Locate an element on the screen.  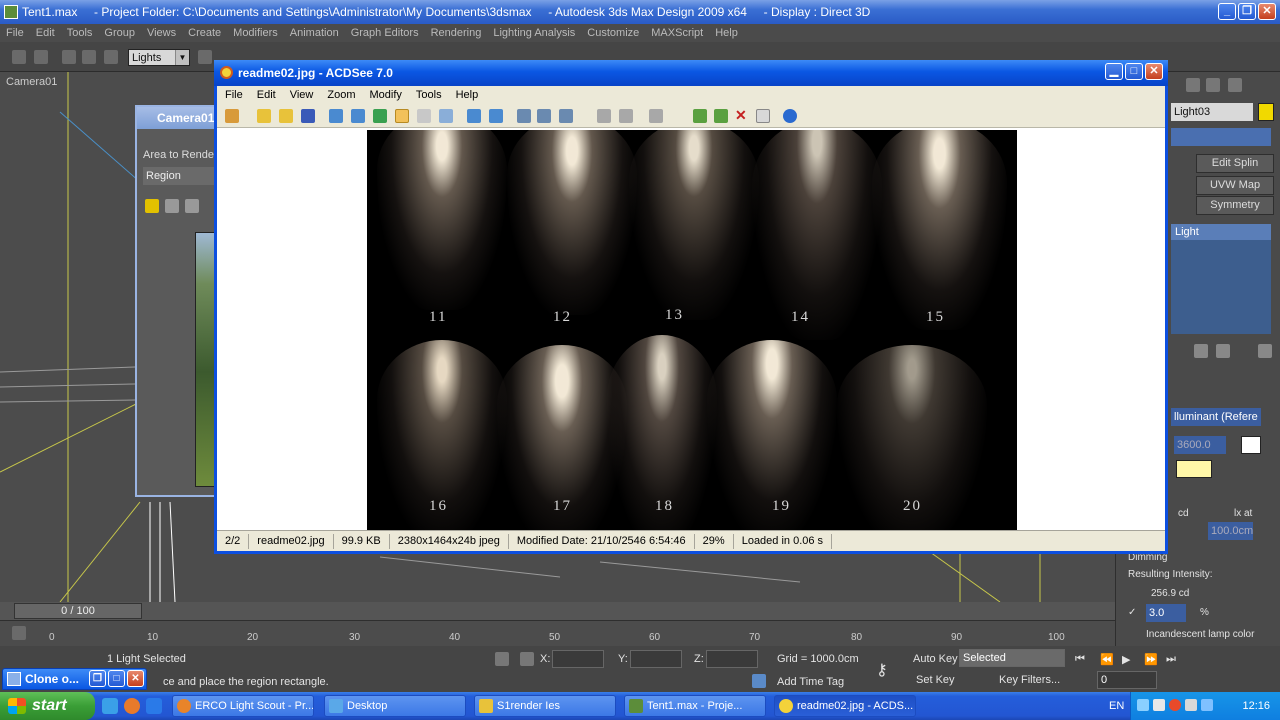
clone-maximize-button: □ is located at coordinates (116, 678).